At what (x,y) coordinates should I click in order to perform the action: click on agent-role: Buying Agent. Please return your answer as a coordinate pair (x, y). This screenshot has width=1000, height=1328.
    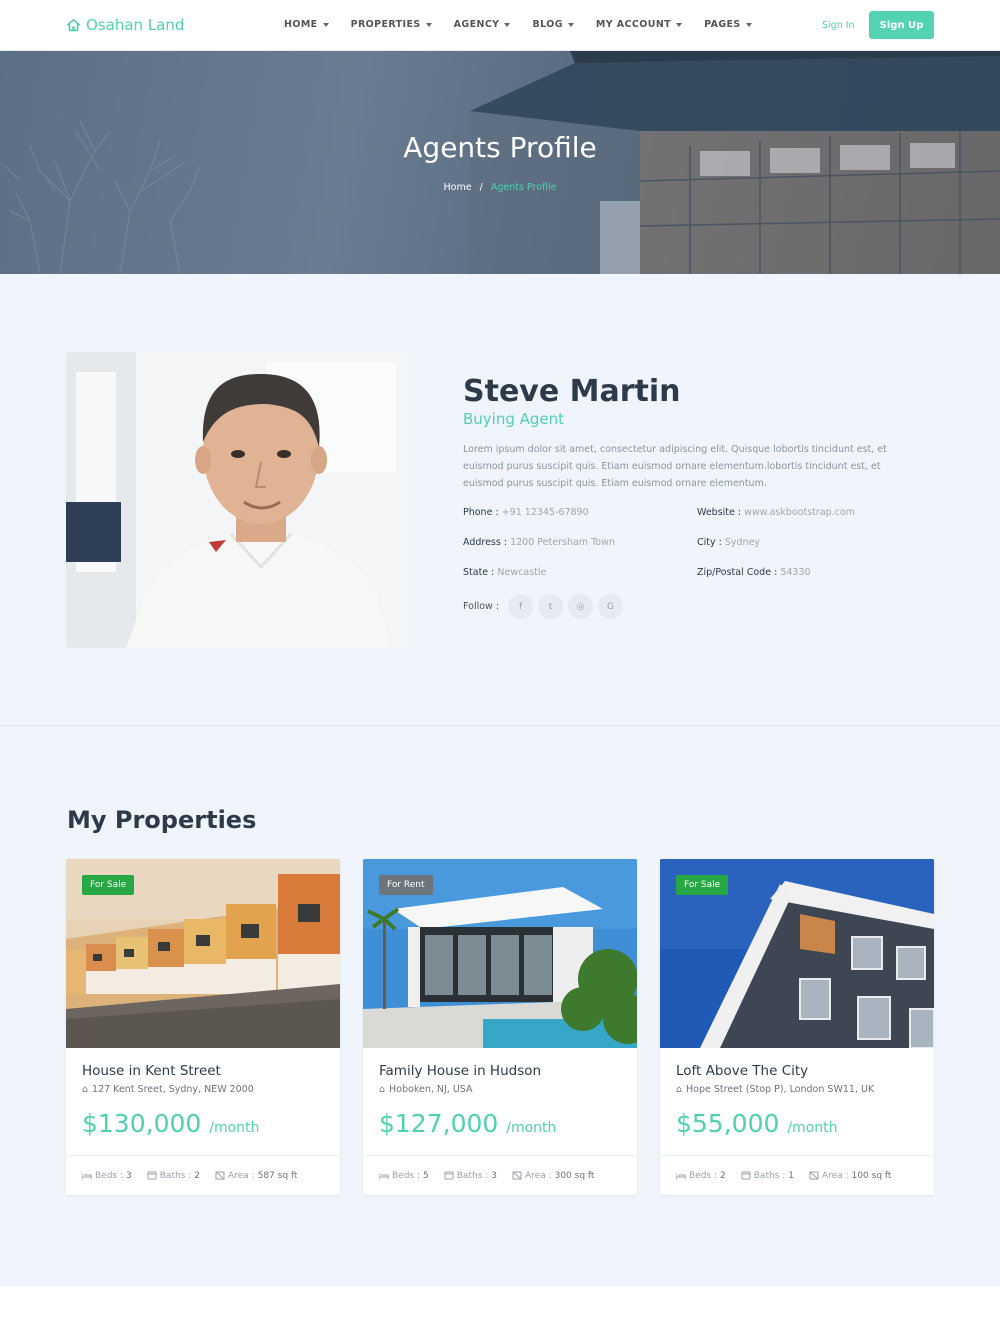
    Looking at the image, I should click on (514, 419).